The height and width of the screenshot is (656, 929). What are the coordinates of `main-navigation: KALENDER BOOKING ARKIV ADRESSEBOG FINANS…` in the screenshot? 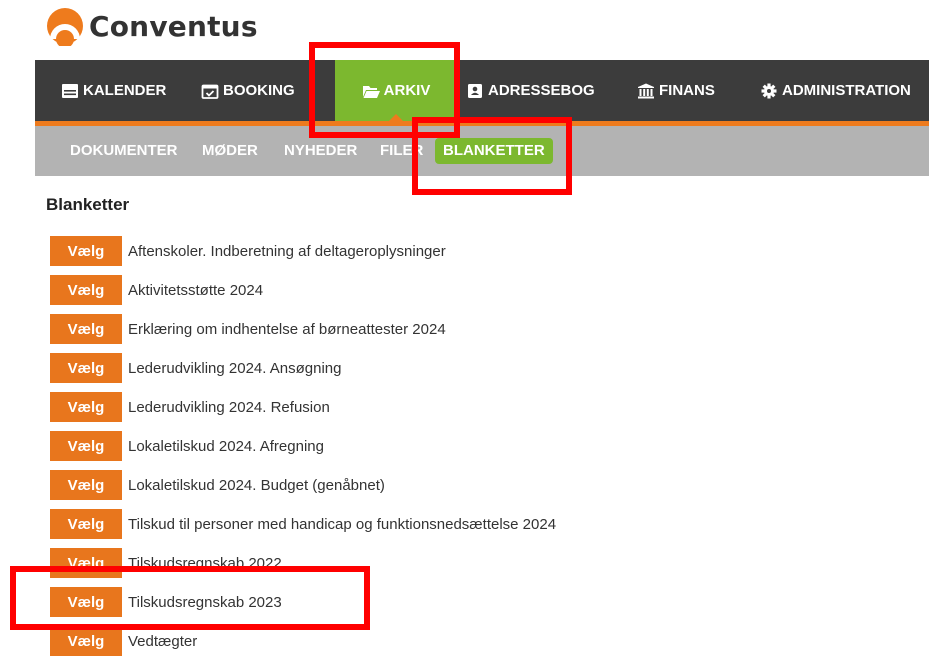 It's located at (482, 93).